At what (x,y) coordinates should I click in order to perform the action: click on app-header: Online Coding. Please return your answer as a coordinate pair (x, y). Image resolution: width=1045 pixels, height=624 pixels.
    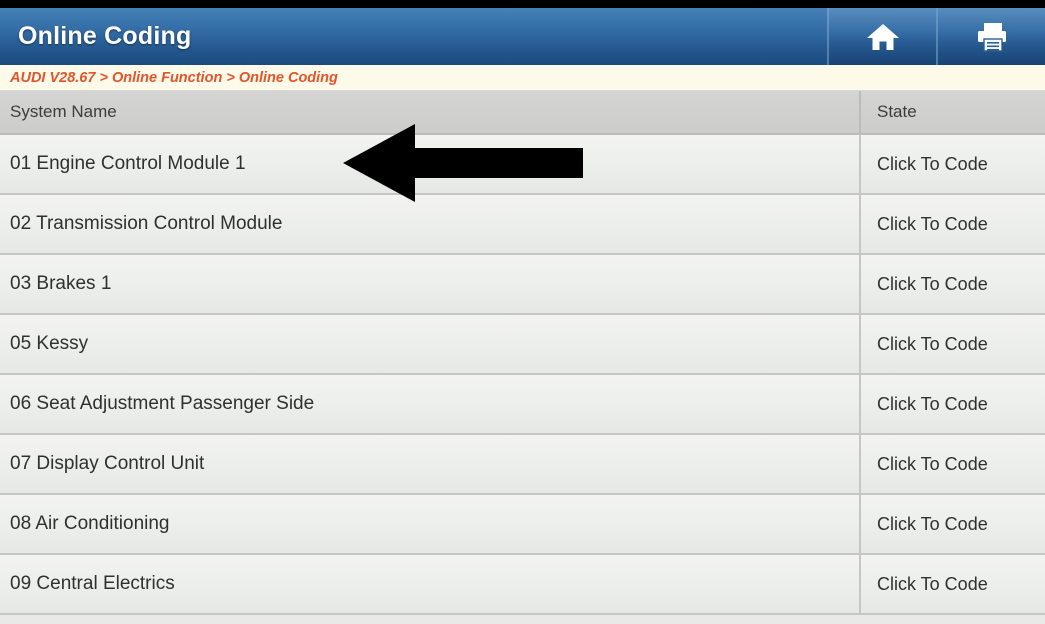
    Looking at the image, I should click on (522, 36).